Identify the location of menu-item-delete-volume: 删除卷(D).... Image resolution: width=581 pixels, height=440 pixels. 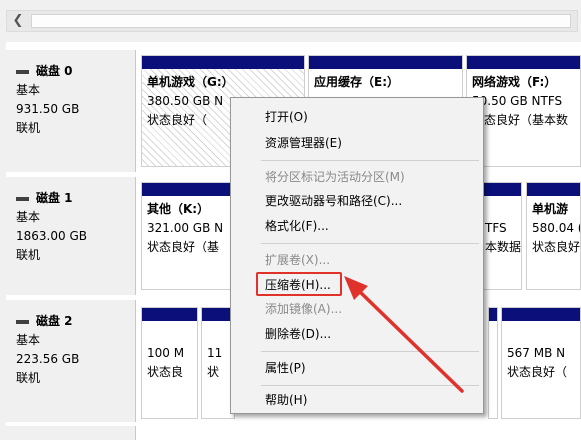
(298, 334).